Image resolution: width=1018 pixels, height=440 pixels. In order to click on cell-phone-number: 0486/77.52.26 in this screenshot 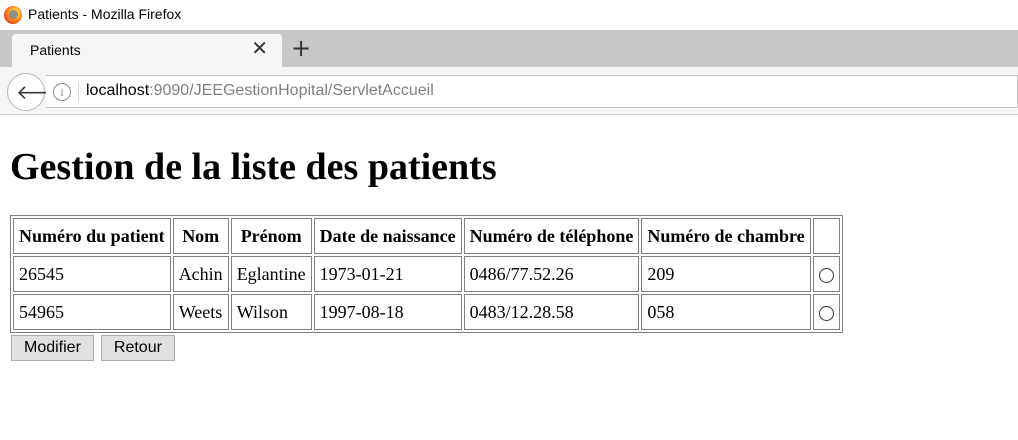, I will do `click(551, 274)`.